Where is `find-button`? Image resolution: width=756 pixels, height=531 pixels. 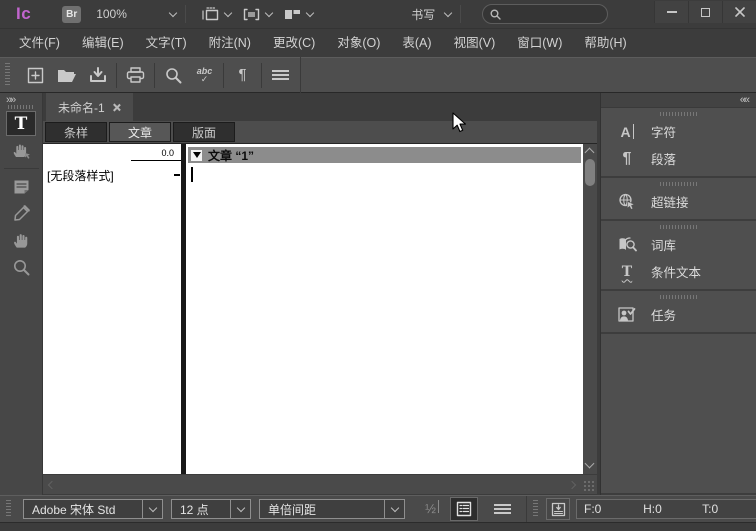 find-button is located at coordinates (173, 75).